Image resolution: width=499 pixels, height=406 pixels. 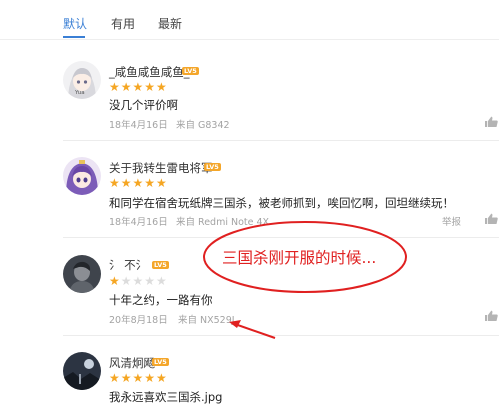 I want to click on tab-default: 默认, so click(x=75, y=23).